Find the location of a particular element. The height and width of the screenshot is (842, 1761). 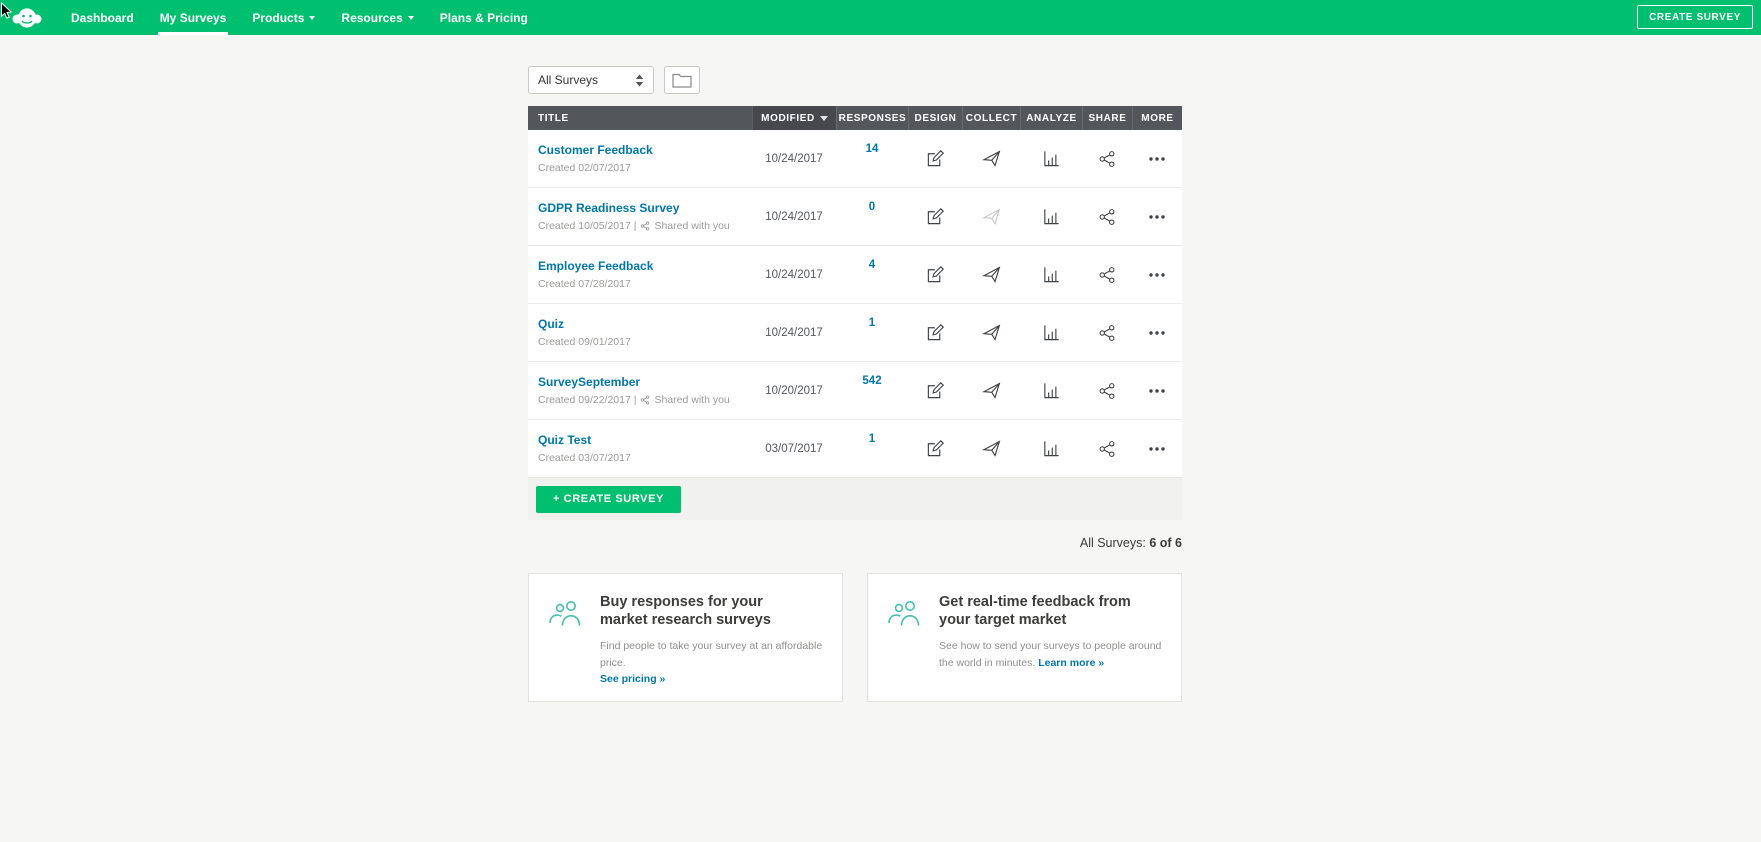

share-icon is located at coordinates (1107, 332).